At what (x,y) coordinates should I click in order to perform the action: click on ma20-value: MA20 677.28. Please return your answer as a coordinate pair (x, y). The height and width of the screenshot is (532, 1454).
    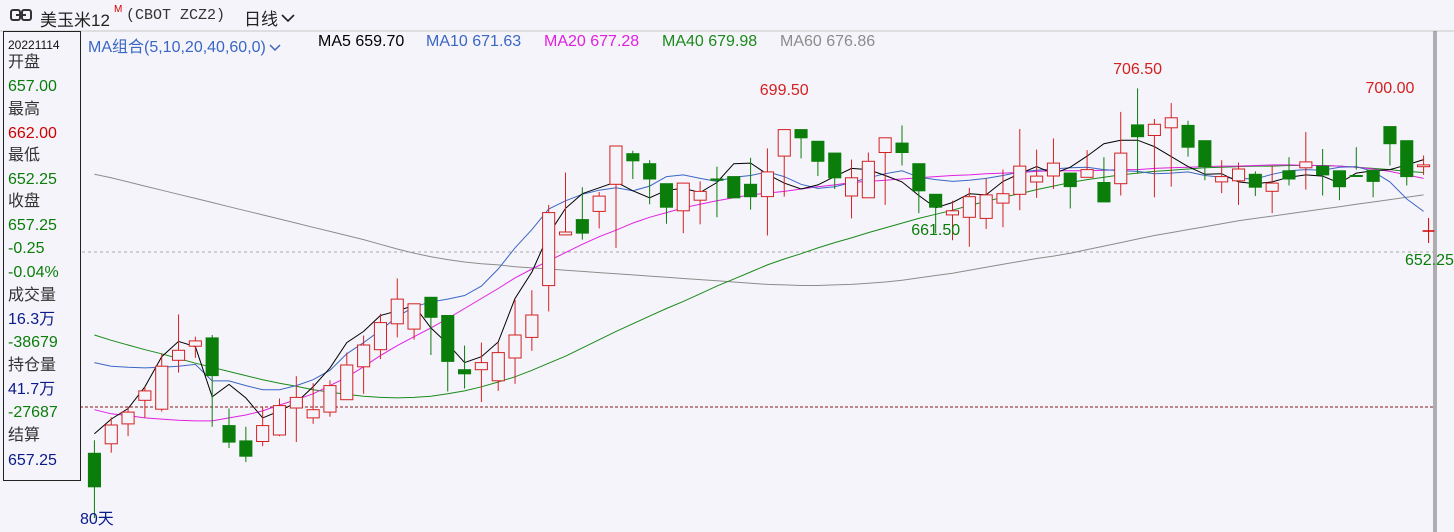
    Looking at the image, I should click on (592, 41).